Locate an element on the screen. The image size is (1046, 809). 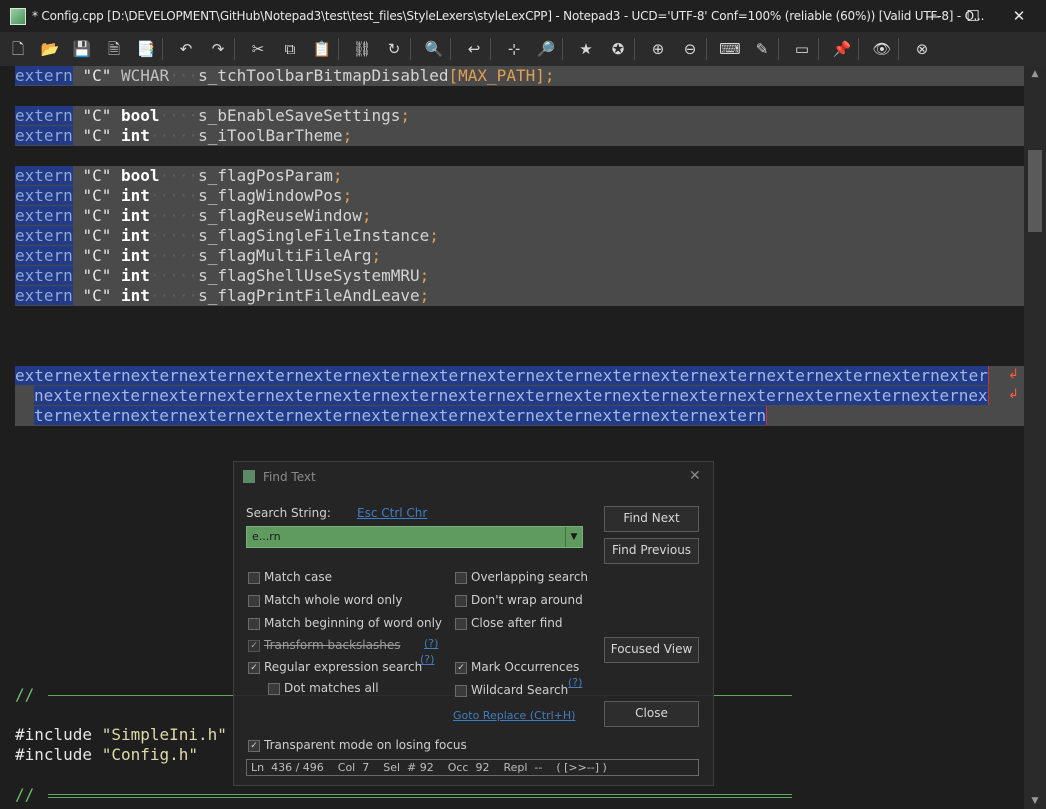
paste-icon: 📋 is located at coordinates (322, 49).